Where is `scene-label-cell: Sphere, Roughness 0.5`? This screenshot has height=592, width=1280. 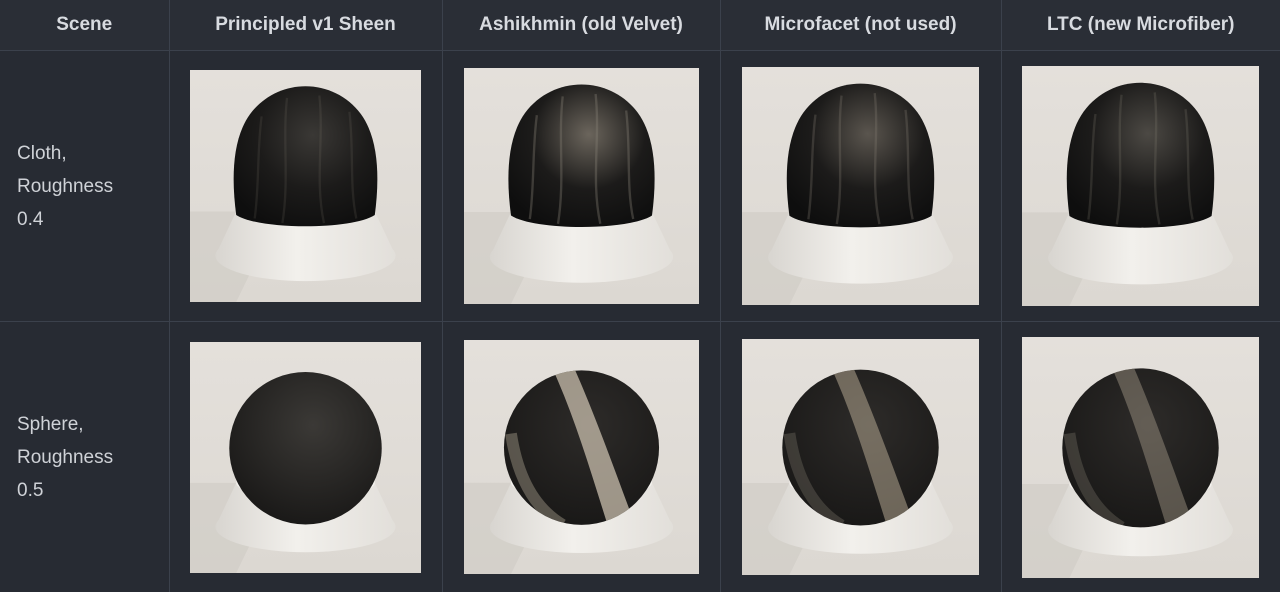 scene-label-cell: Sphere, Roughness 0.5 is located at coordinates (84, 457).